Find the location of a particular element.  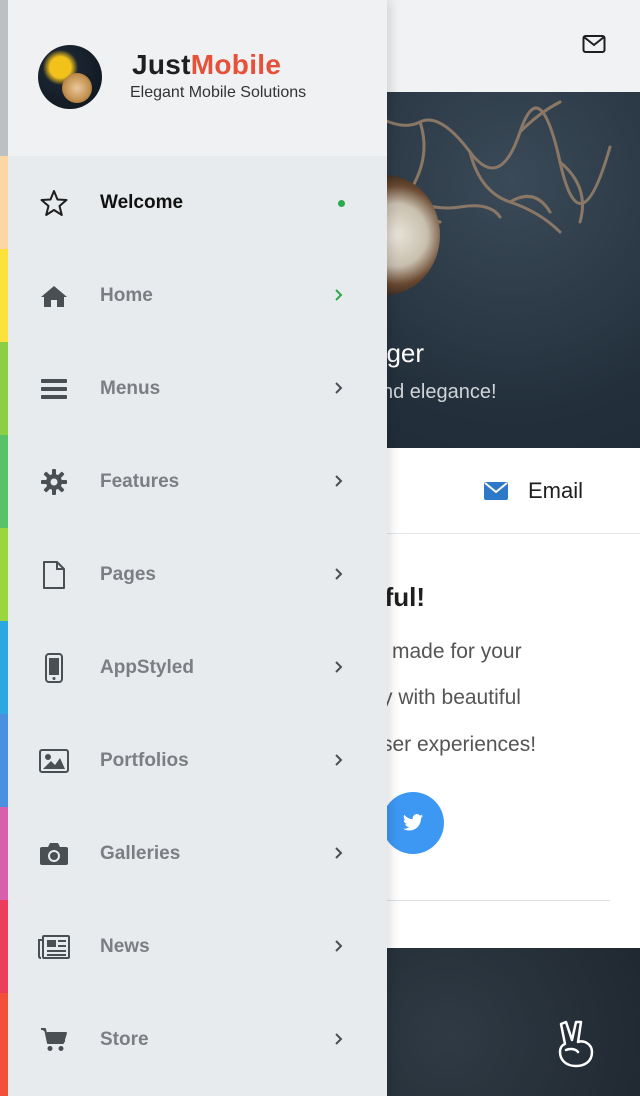

brand-tagline: Elegant Mobile Solutions is located at coordinates (218, 92).